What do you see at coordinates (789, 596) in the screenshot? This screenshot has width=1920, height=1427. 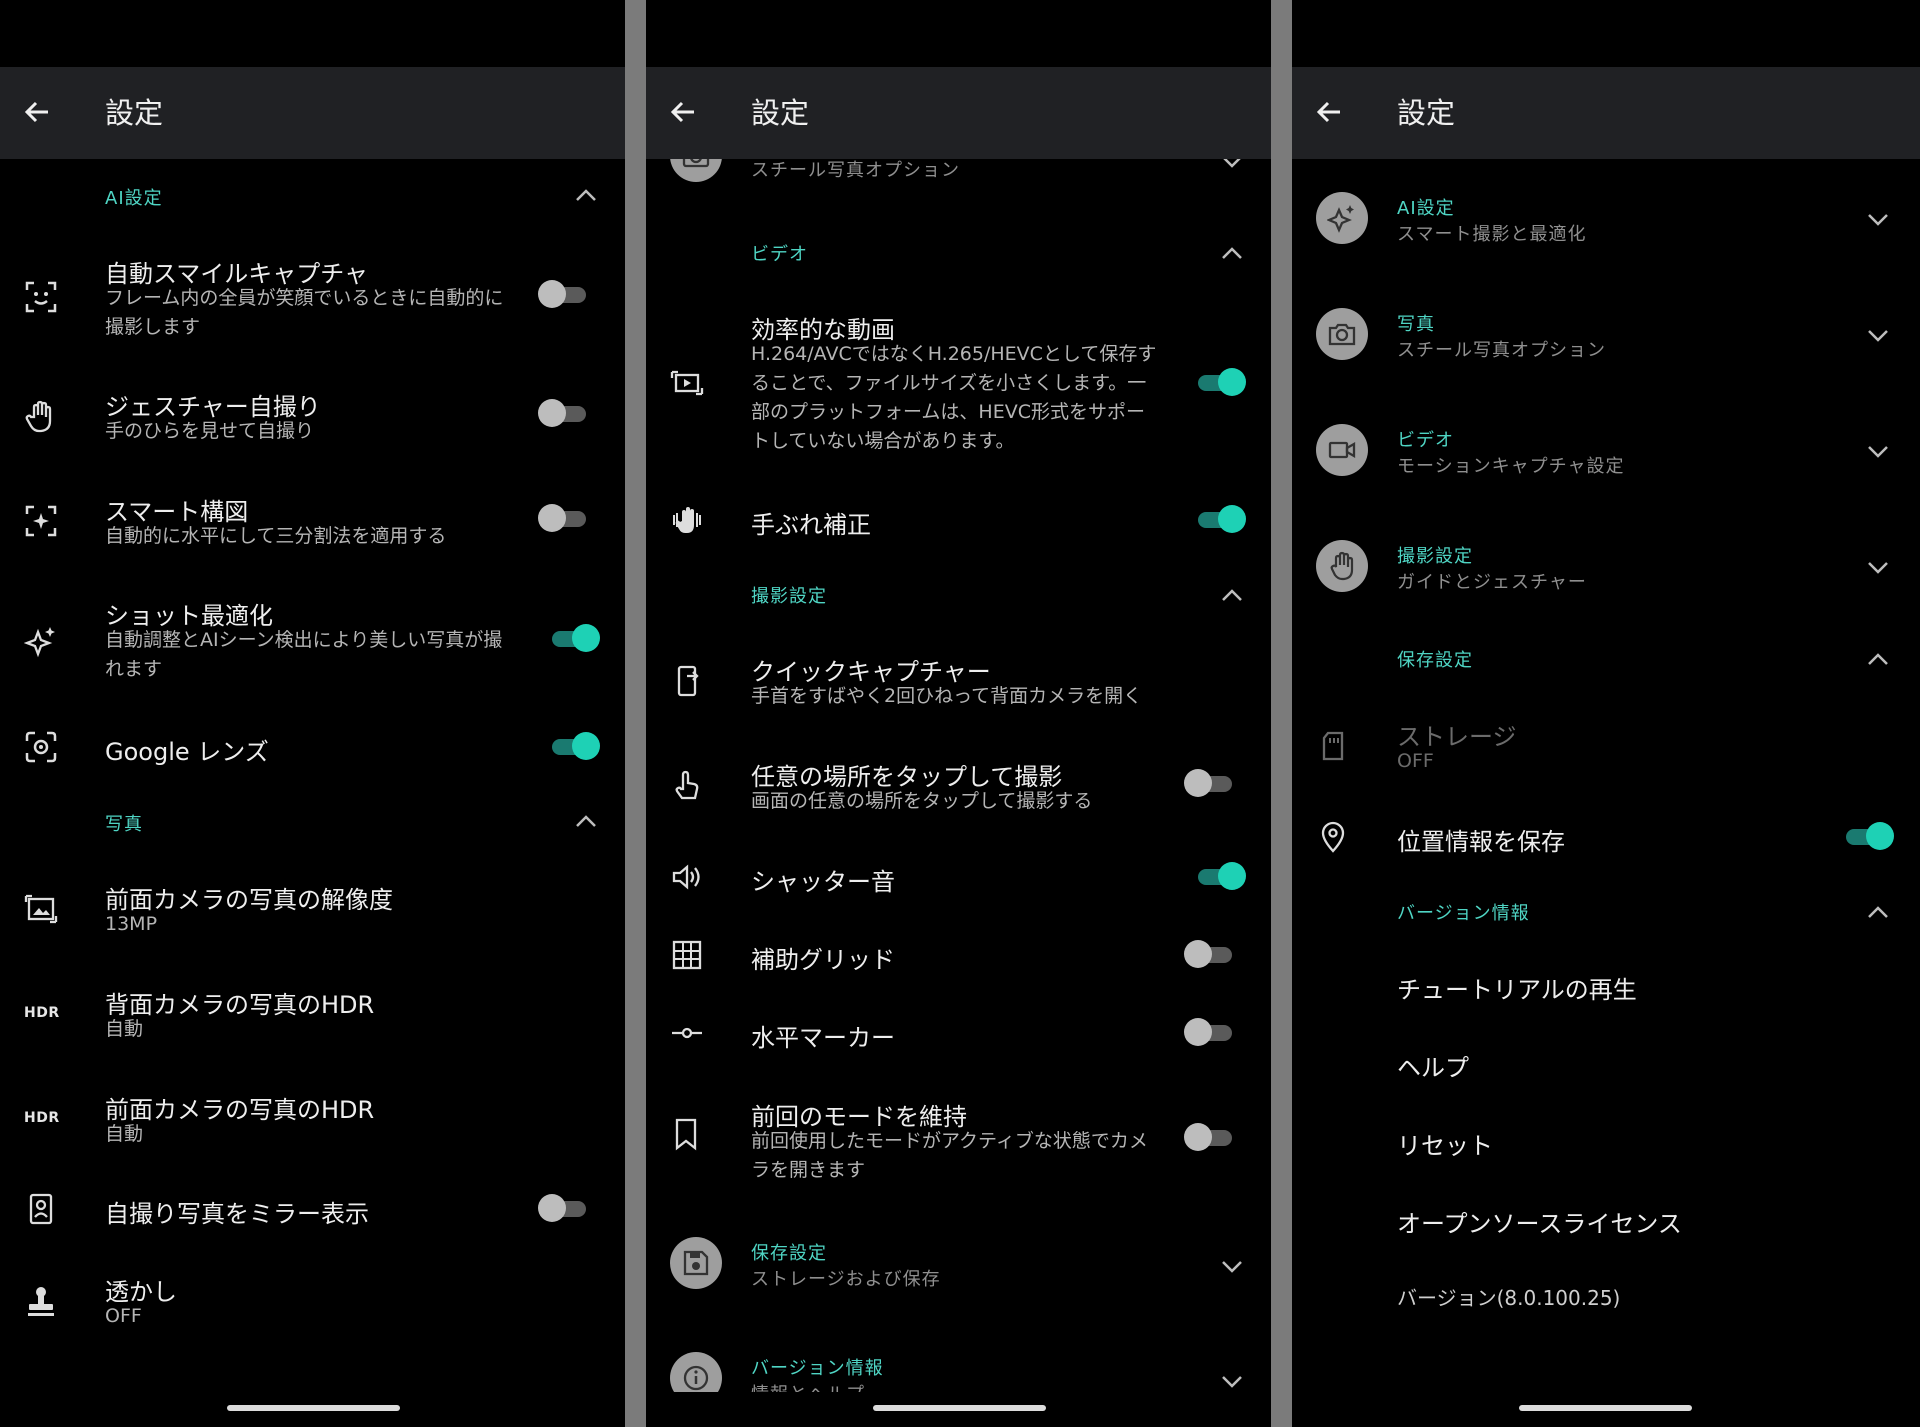 I see `section-header-shooting: 撮影設定` at bounding box center [789, 596].